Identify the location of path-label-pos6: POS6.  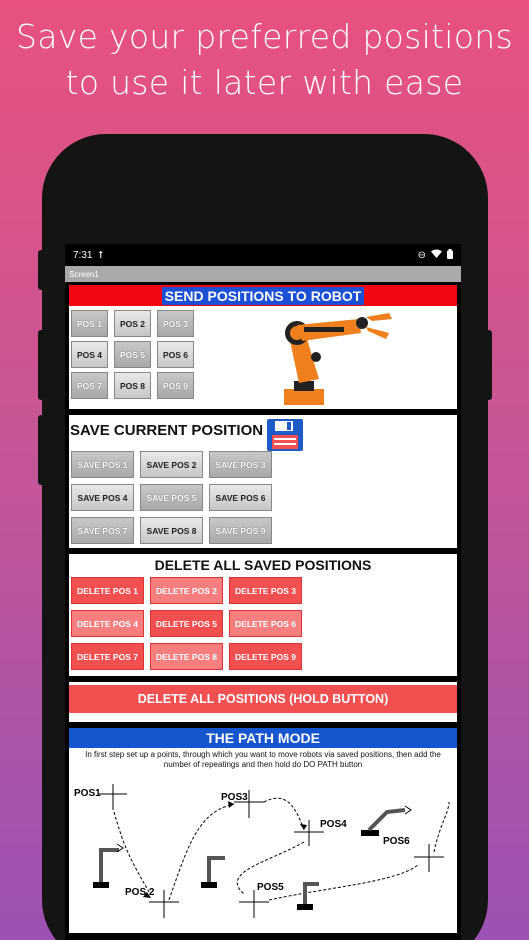
(396, 841).